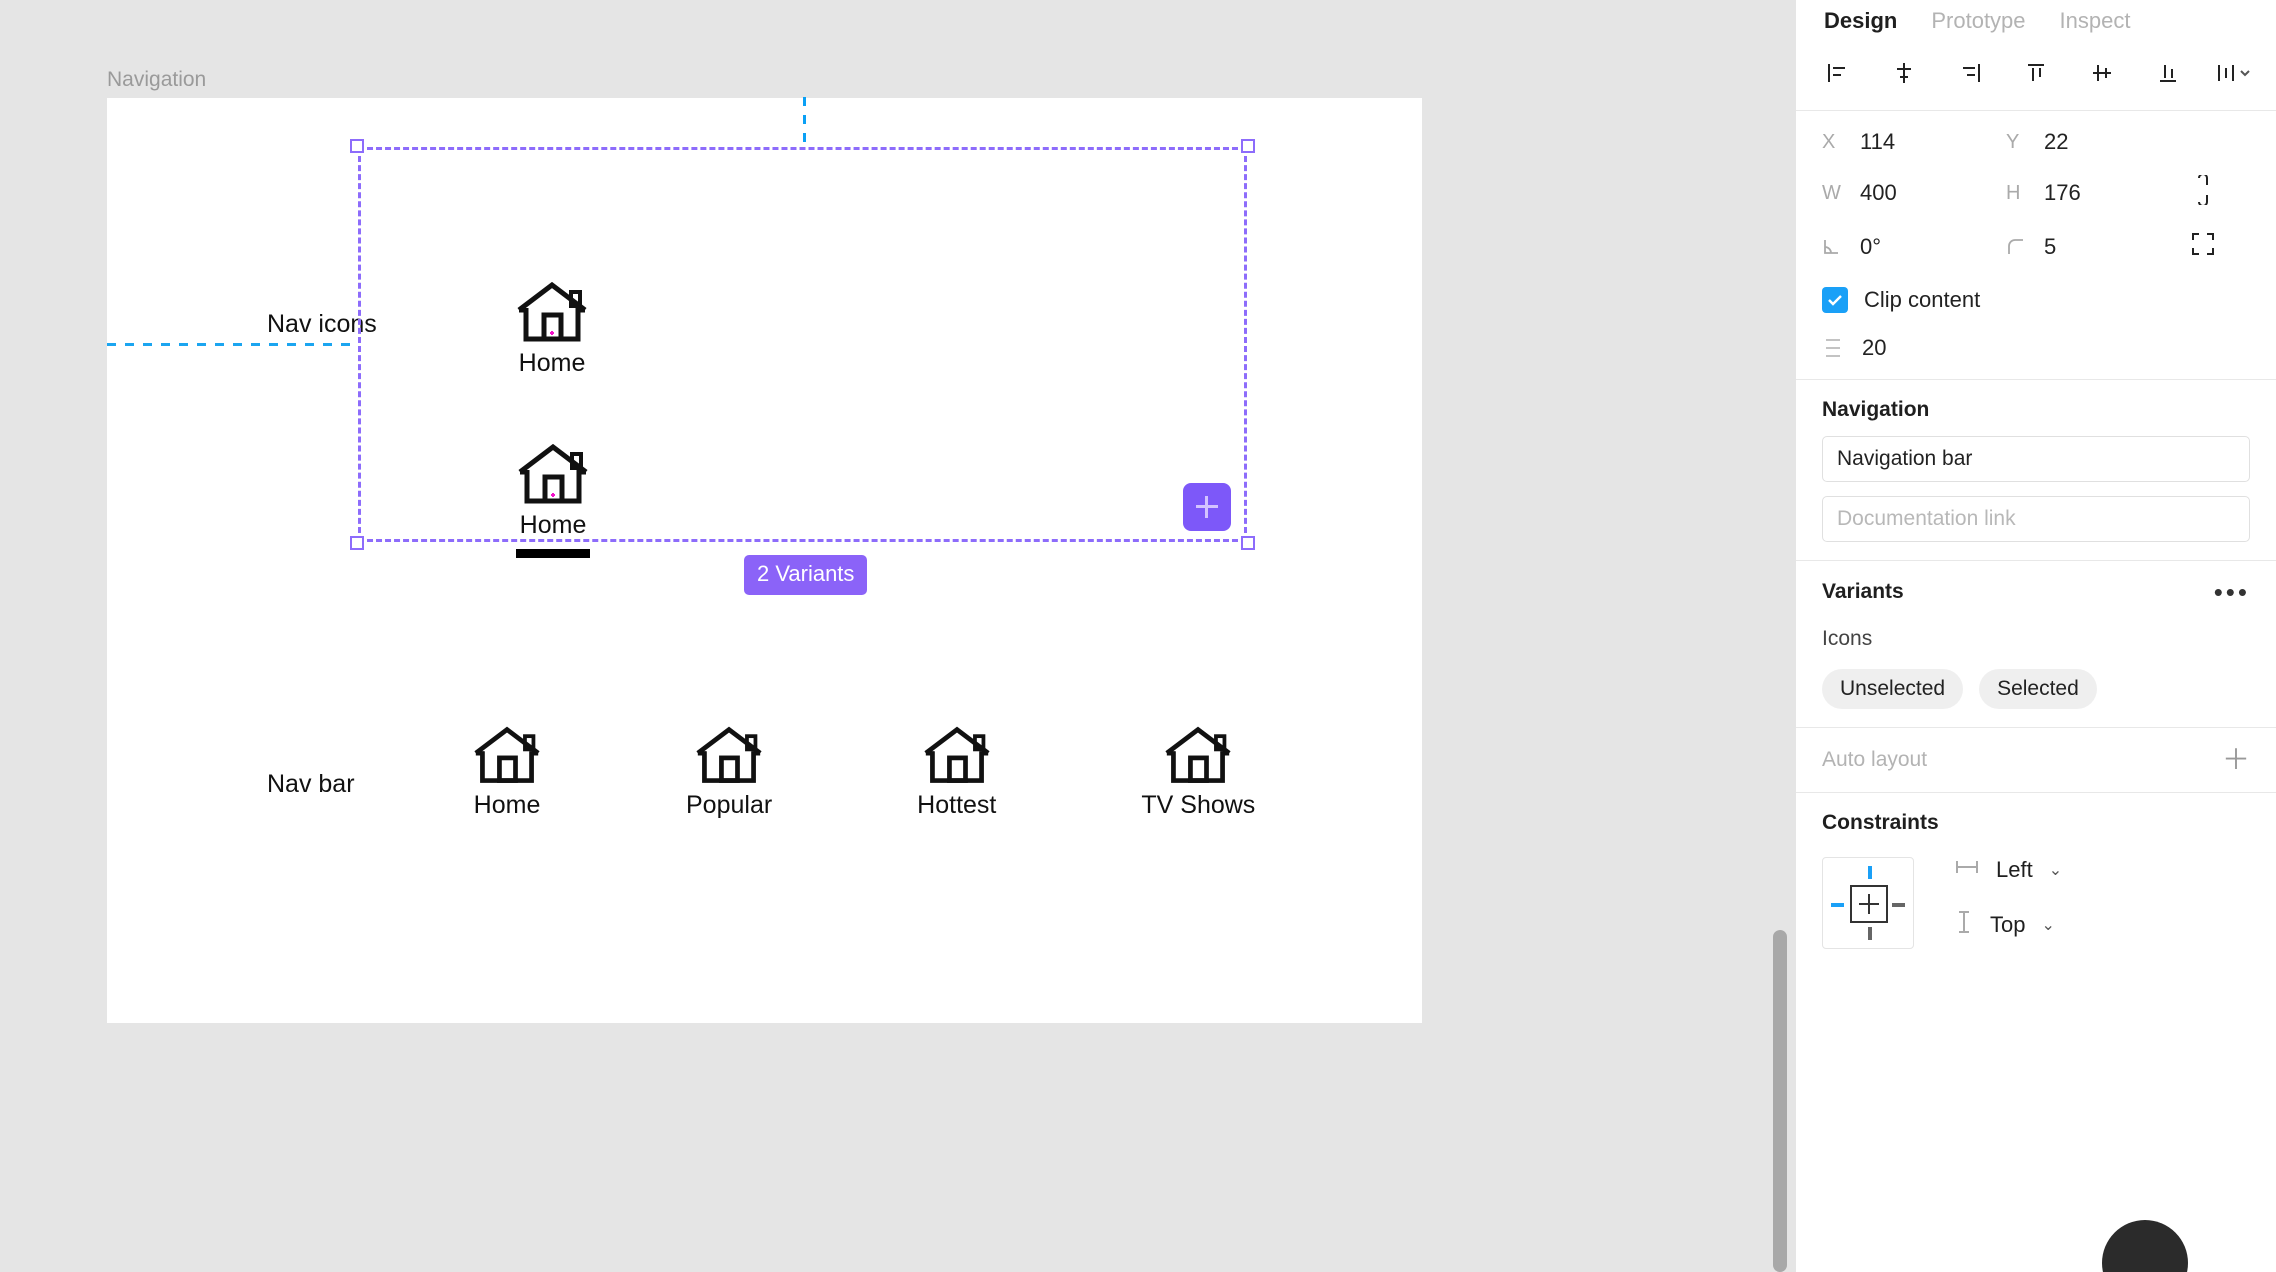 The image size is (2276, 1272). I want to click on selected-indicator-bar, so click(553, 553).